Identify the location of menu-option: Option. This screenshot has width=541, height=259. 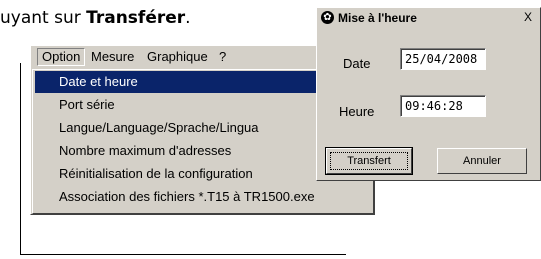
(61, 57).